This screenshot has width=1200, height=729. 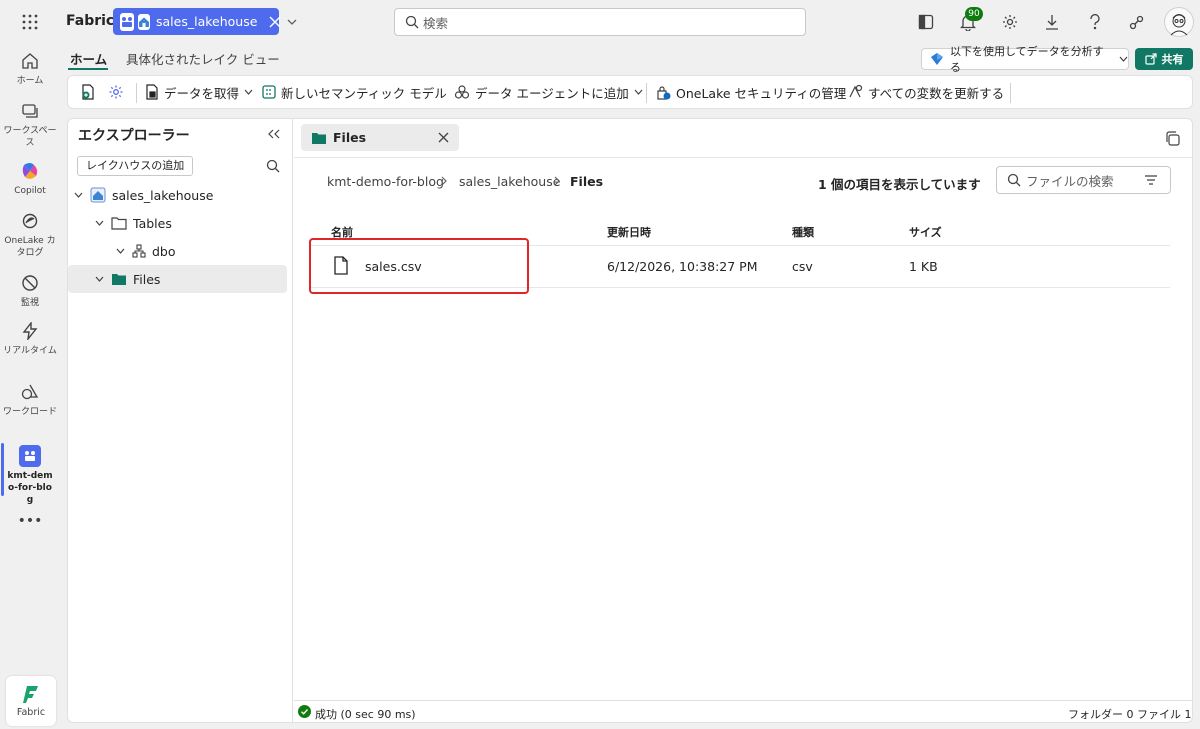 I want to click on new-semantic-model-label: 新しいセマンティック モデル, so click(x=364, y=93).